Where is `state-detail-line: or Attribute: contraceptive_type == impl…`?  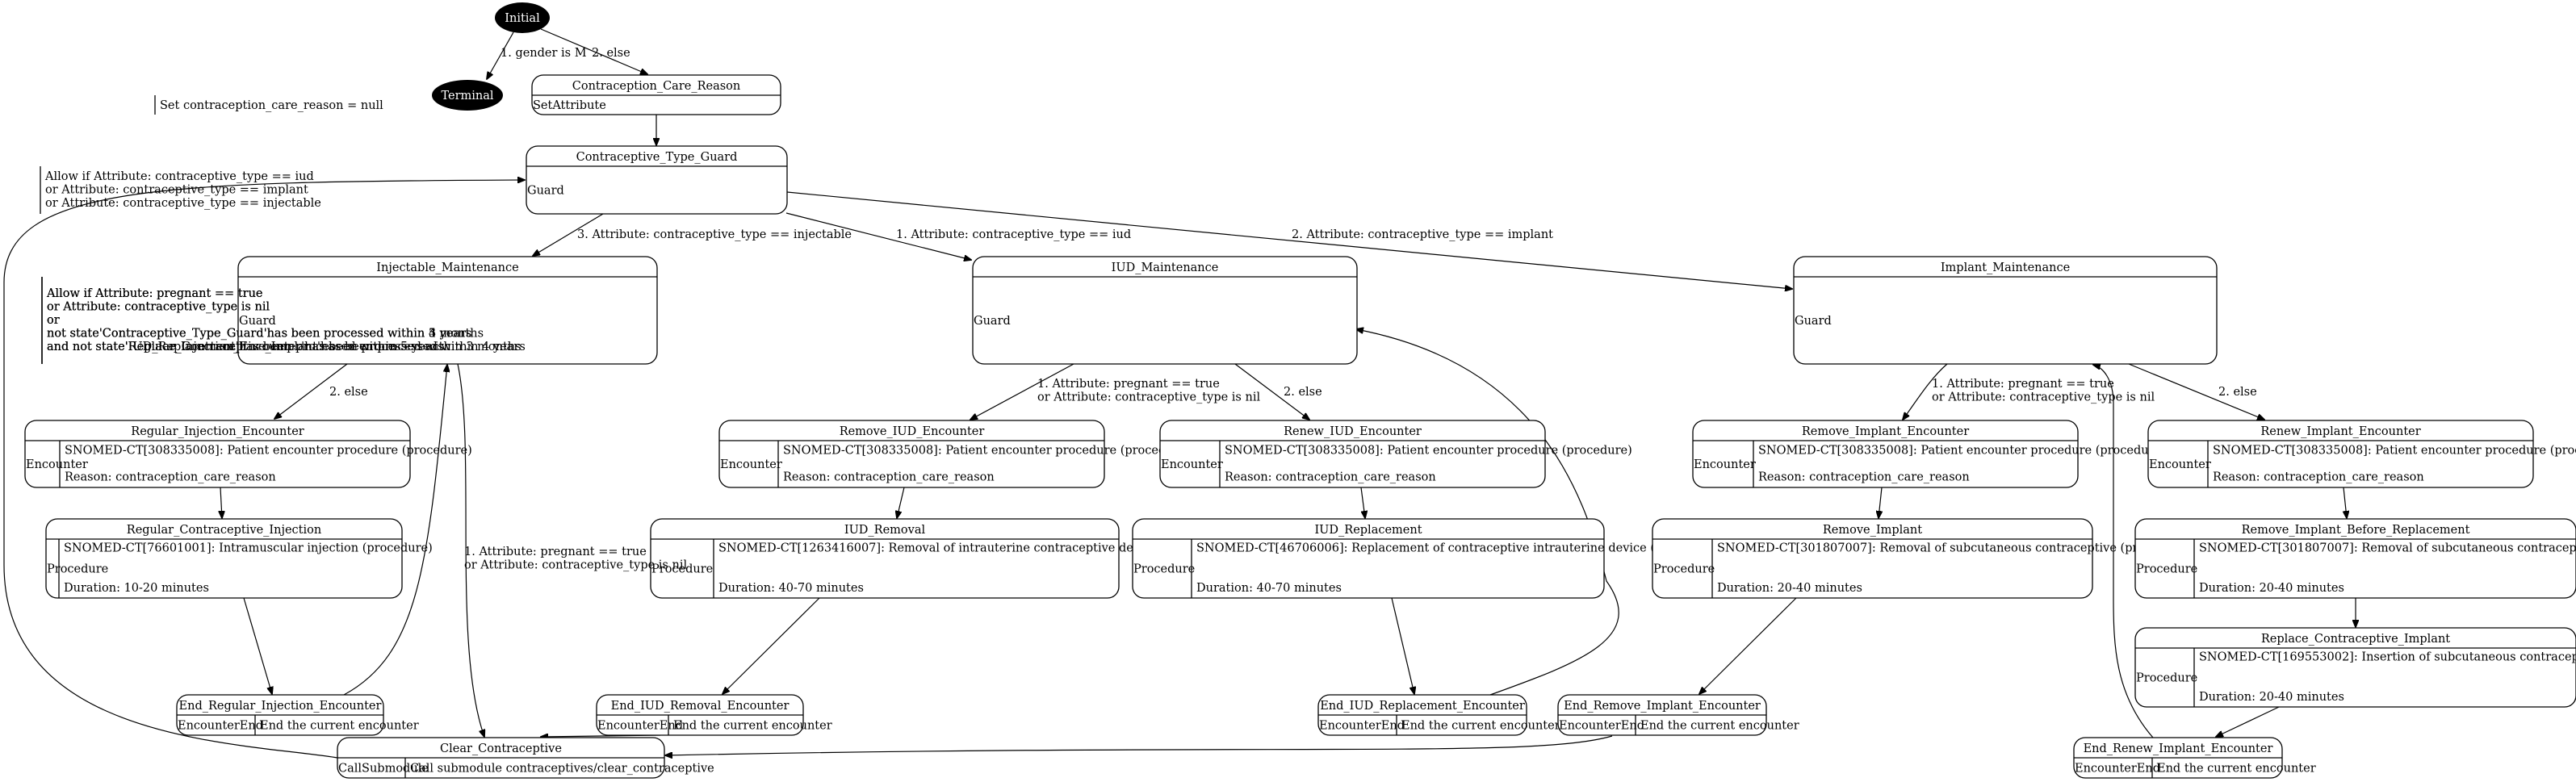
state-detail-line: or Attribute: contraceptive_type == impl… is located at coordinates (176, 189).